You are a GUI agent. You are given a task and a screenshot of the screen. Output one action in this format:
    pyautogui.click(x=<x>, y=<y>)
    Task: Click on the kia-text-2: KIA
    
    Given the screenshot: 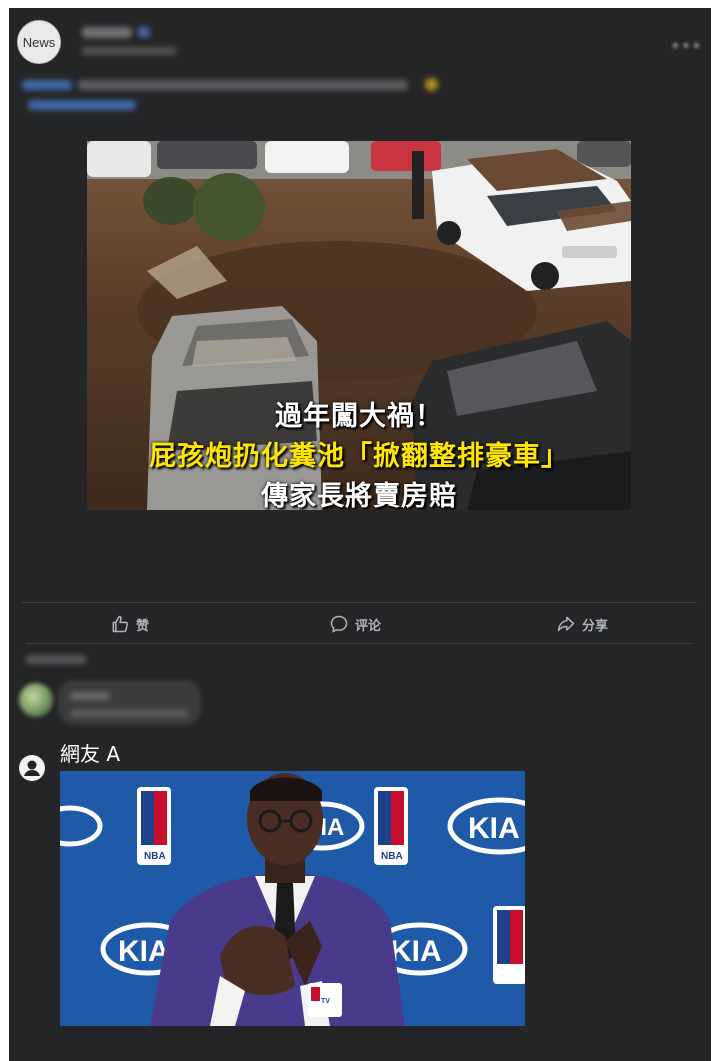 What is the action you would take?
    pyautogui.click(x=494, y=828)
    